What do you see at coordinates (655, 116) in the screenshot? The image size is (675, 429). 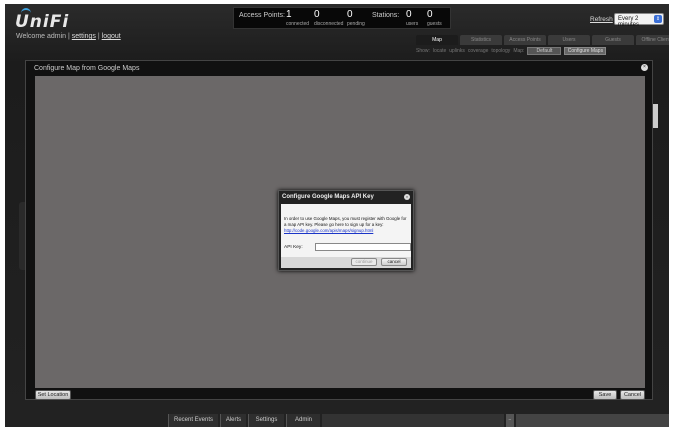 I see `right-scrollbar` at bounding box center [655, 116].